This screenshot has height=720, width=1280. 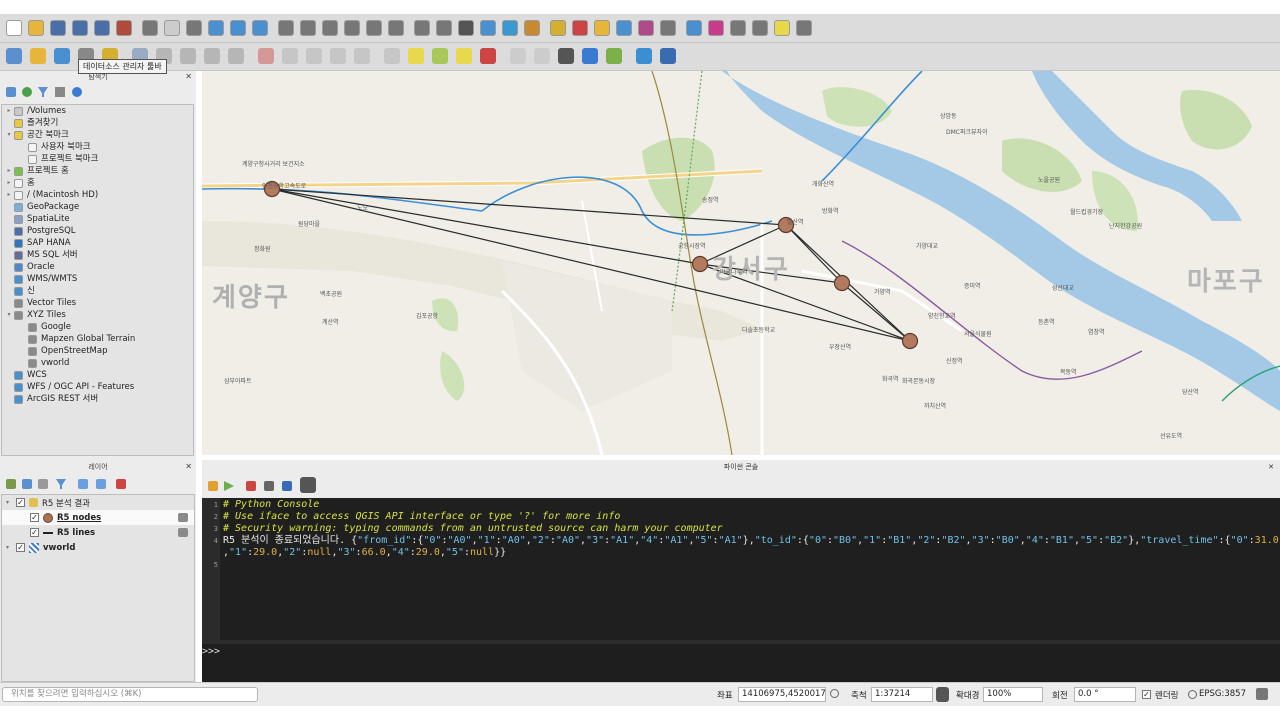 What do you see at coordinates (11, 92) in the screenshot?
I see `add-selected-icon` at bounding box center [11, 92].